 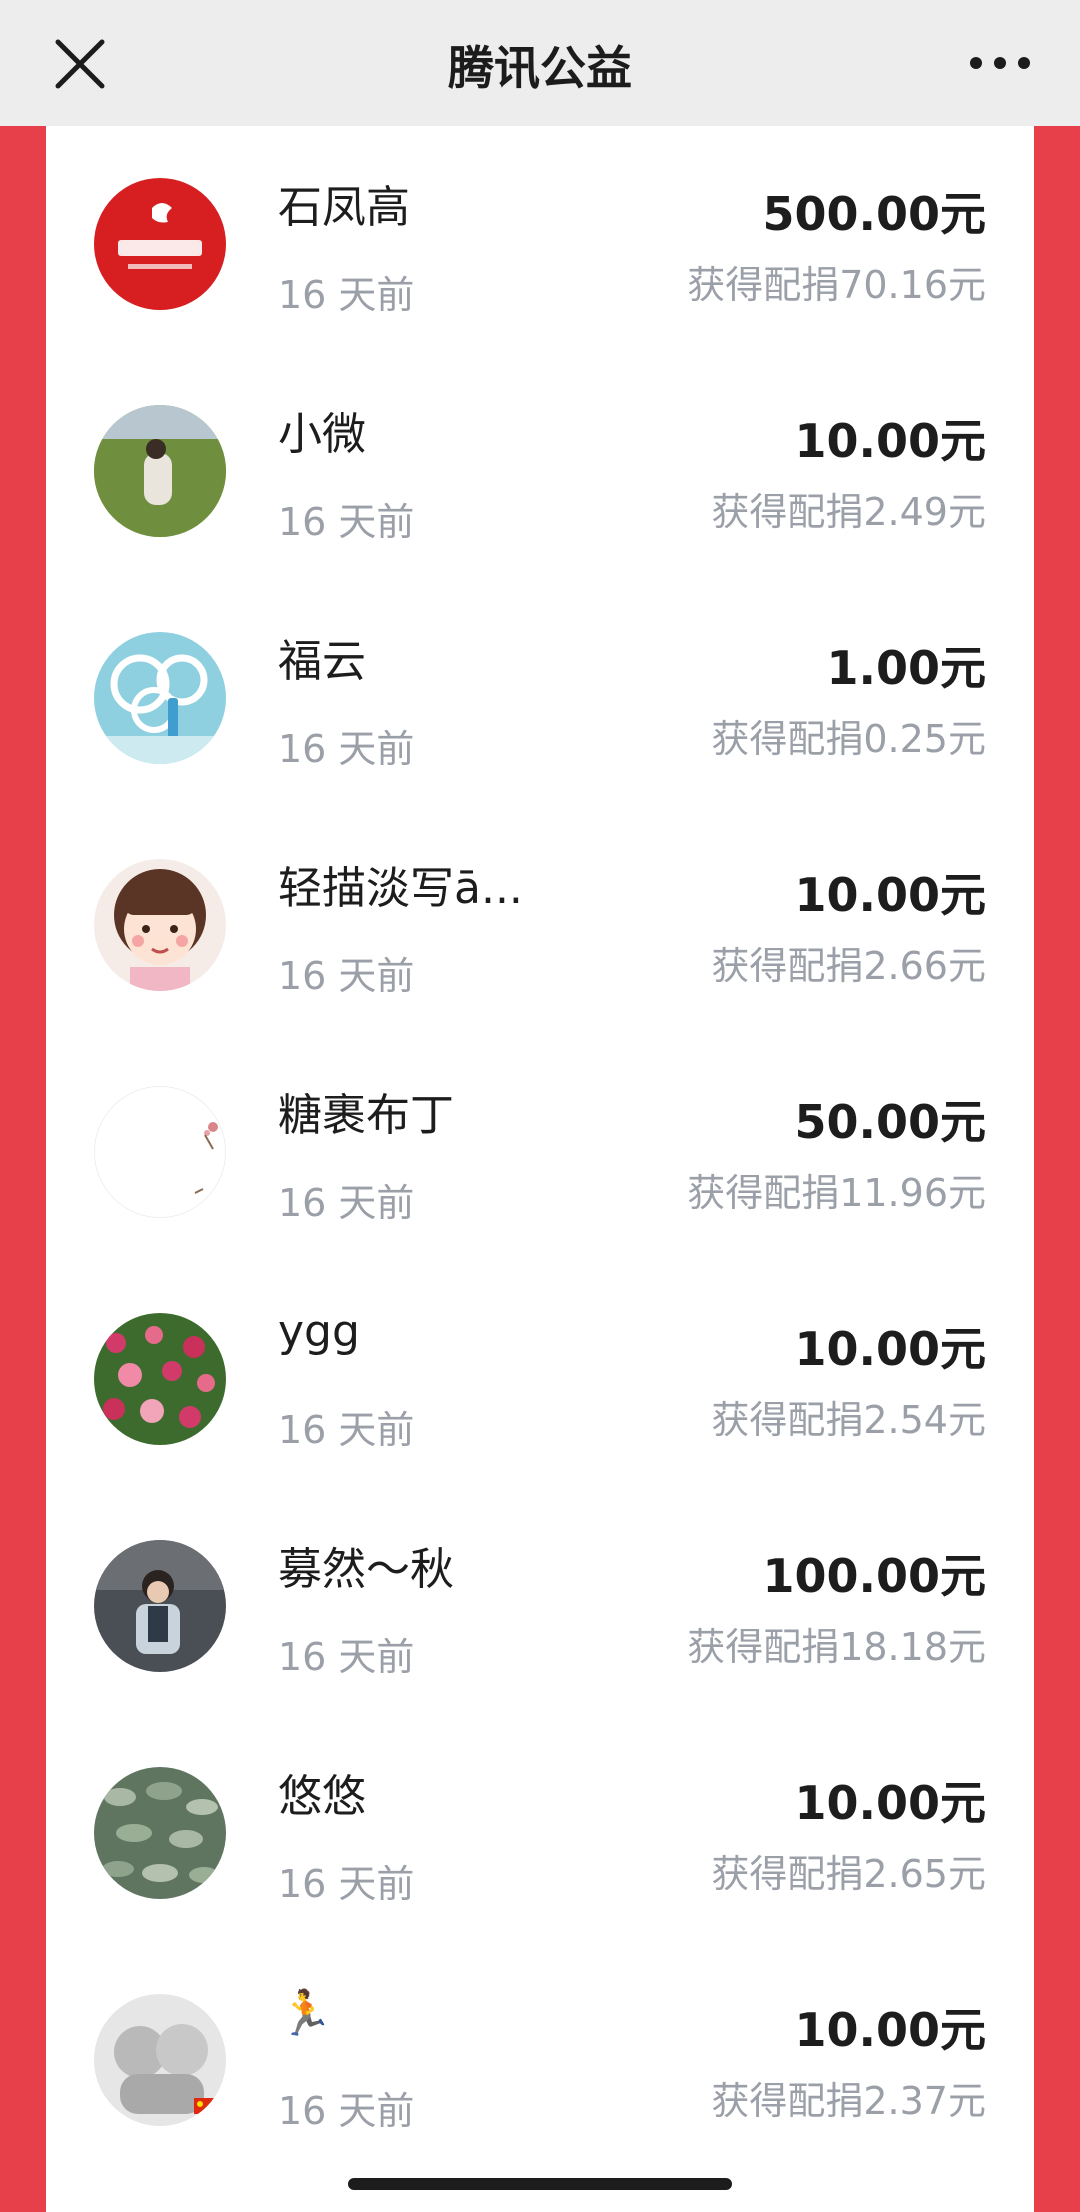 What do you see at coordinates (848, 966) in the screenshot?
I see `matched-donation: 获得配捐2.66元` at bounding box center [848, 966].